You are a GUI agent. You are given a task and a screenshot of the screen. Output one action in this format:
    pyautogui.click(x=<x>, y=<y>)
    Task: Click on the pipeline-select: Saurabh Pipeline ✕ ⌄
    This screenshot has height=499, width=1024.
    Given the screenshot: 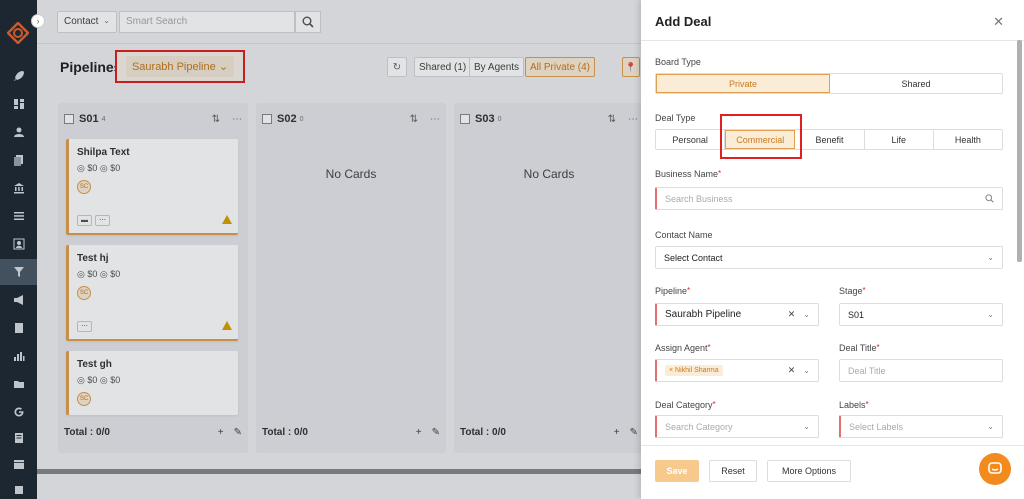 What is the action you would take?
    pyautogui.click(x=737, y=314)
    